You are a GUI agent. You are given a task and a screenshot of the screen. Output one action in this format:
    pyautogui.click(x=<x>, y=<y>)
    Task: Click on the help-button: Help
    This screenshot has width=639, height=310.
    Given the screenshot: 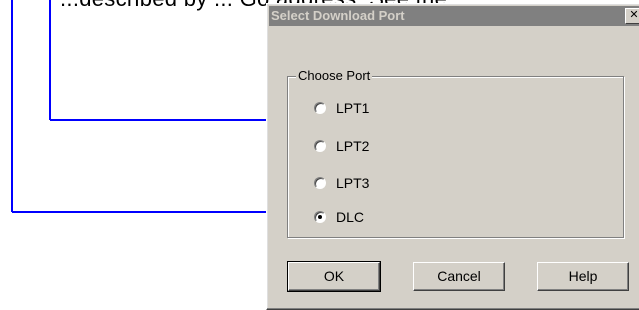 What is the action you would take?
    pyautogui.click(x=583, y=276)
    